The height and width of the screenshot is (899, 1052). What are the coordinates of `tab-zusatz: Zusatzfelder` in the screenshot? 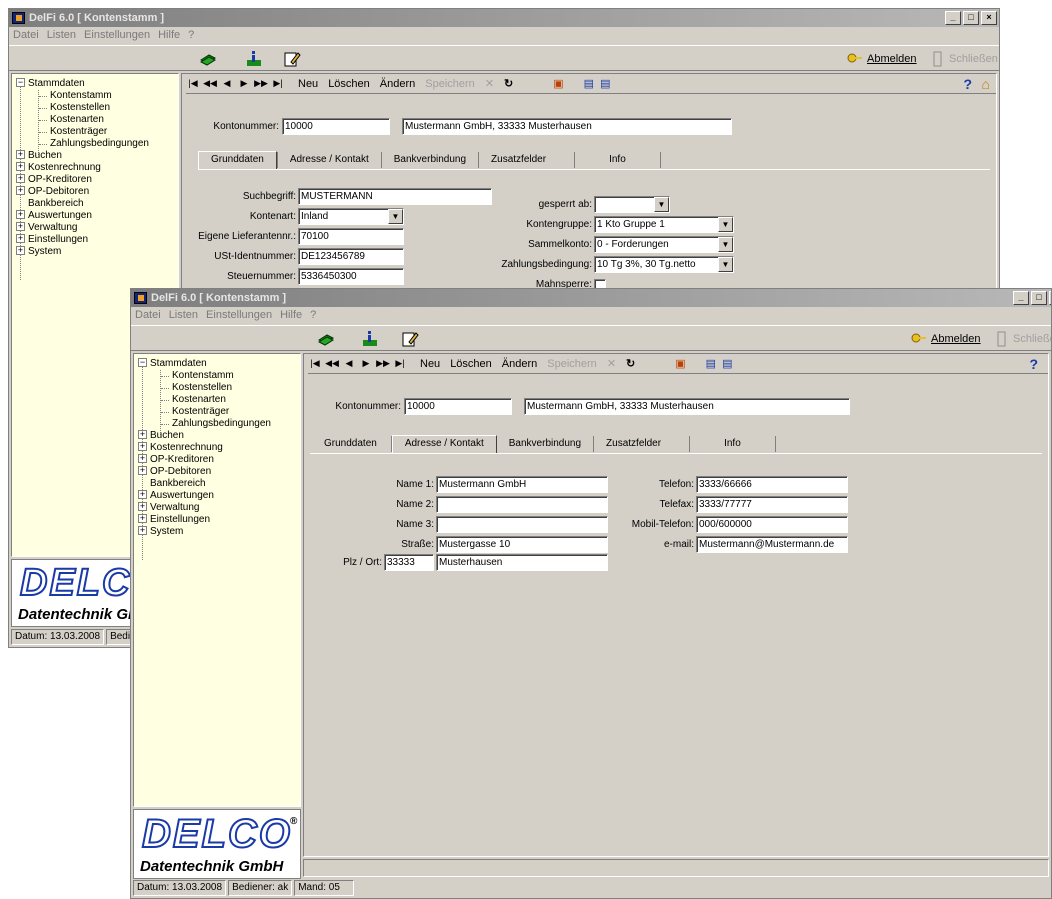 It's located at (527, 160).